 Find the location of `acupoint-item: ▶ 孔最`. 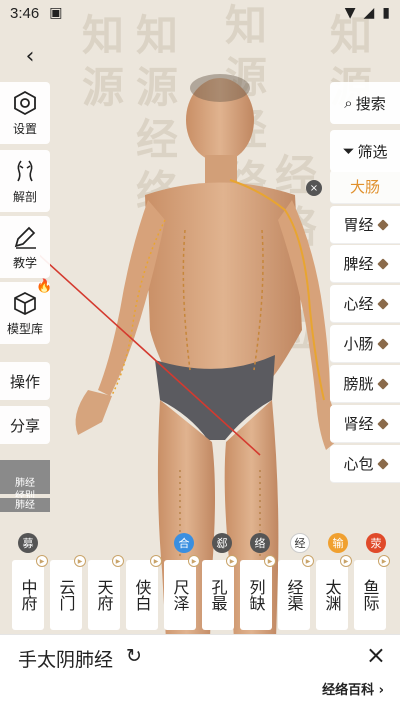

acupoint-item: ▶ 孔最 is located at coordinates (220, 592).